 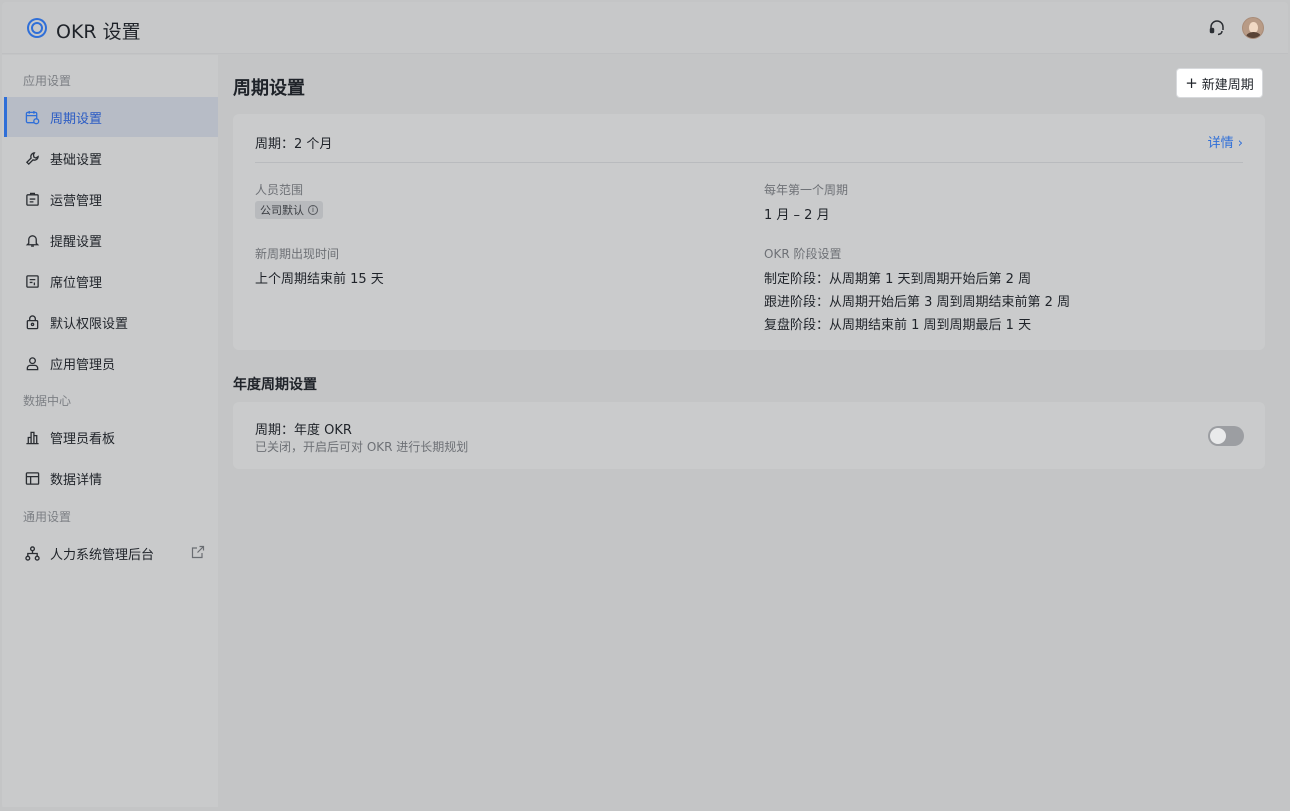 What do you see at coordinates (319, 279) in the screenshot?
I see `new-cycle-time-value: 上个周期结束前 15 天` at bounding box center [319, 279].